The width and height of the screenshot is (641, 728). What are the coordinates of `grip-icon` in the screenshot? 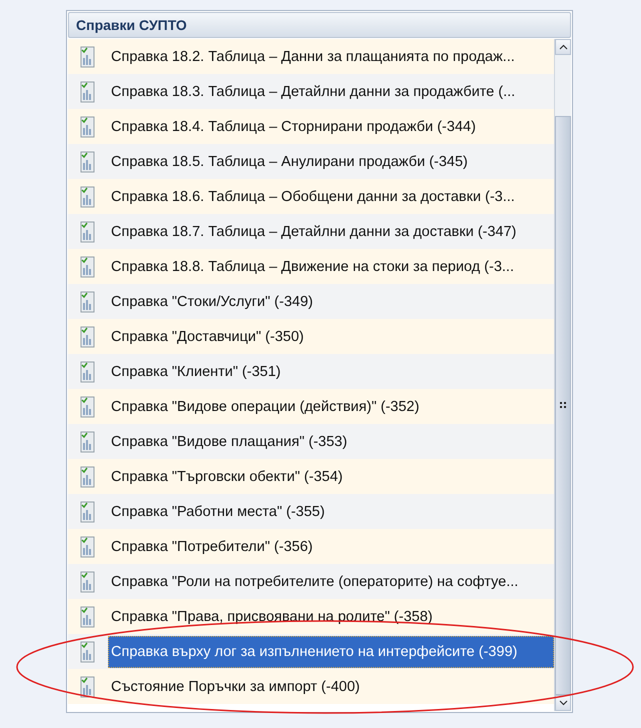 It's located at (563, 405).